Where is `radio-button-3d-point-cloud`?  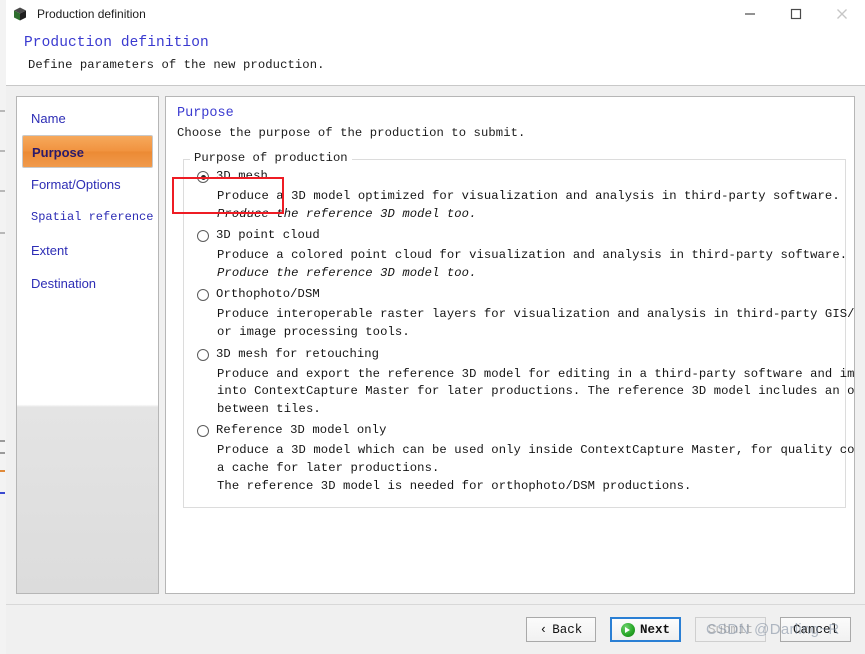 radio-button-3d-point-cloud is located at coordinates (203, 236).